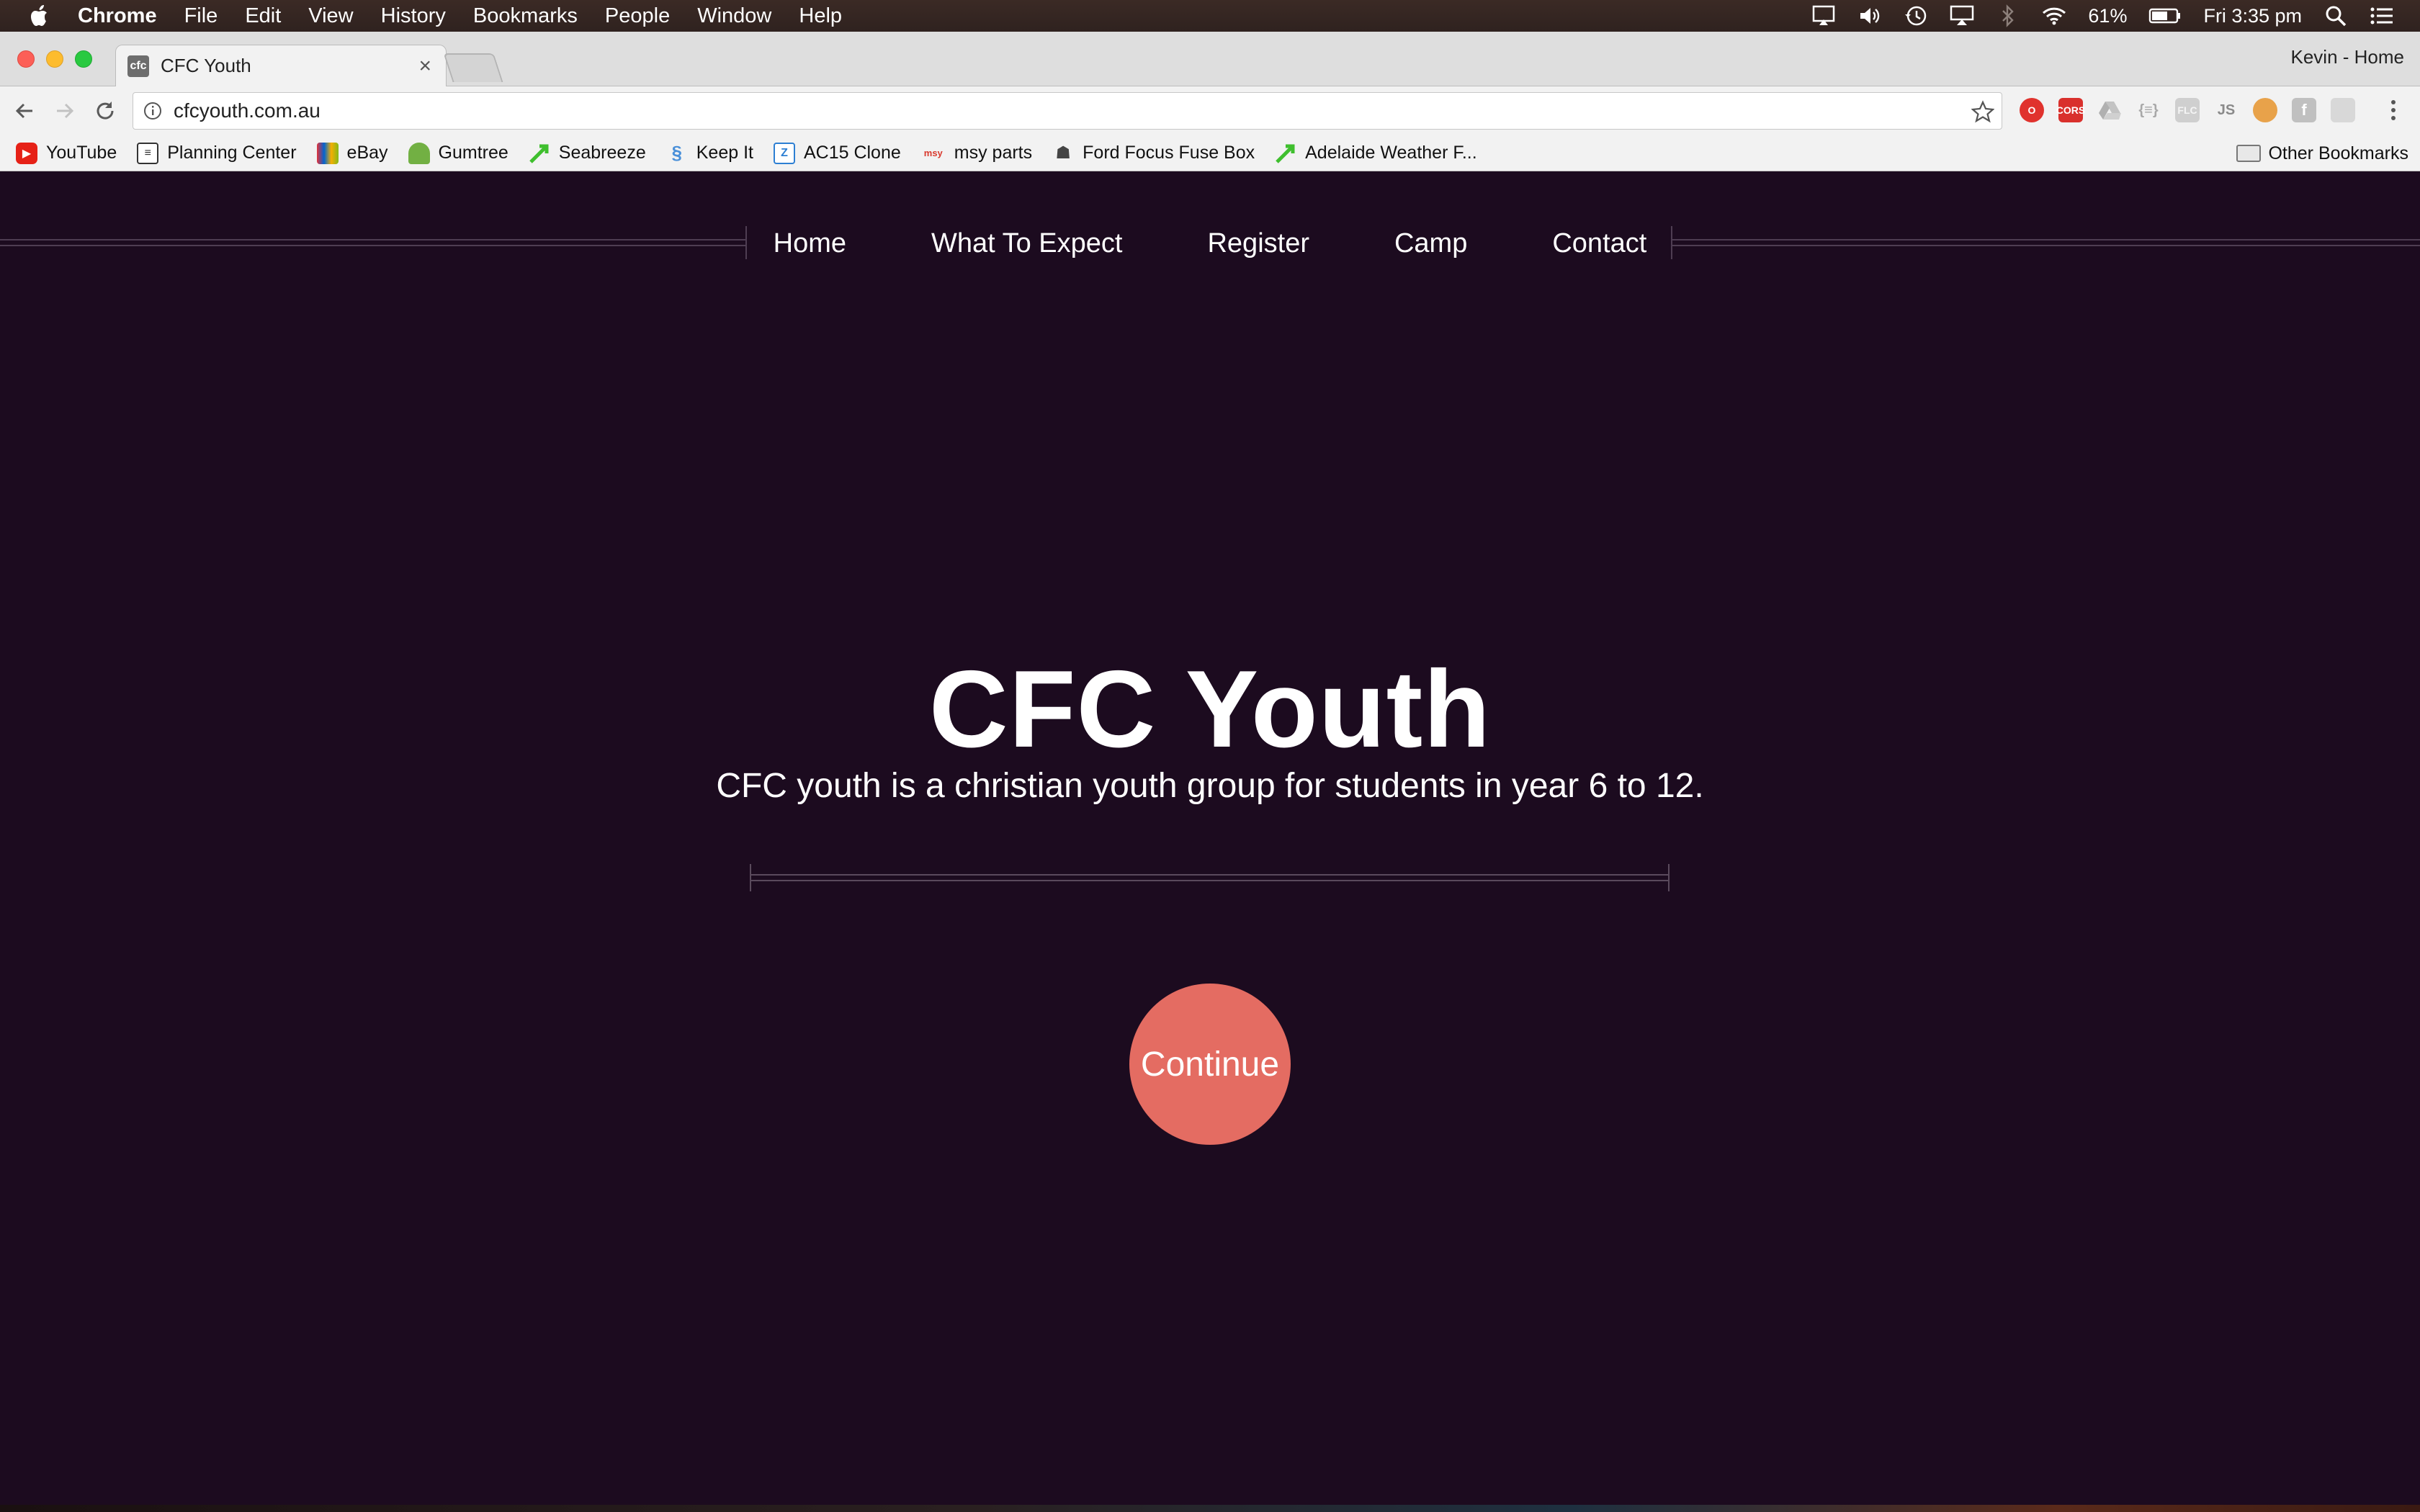  I want to click on menu-people: People, so click(637, 16).